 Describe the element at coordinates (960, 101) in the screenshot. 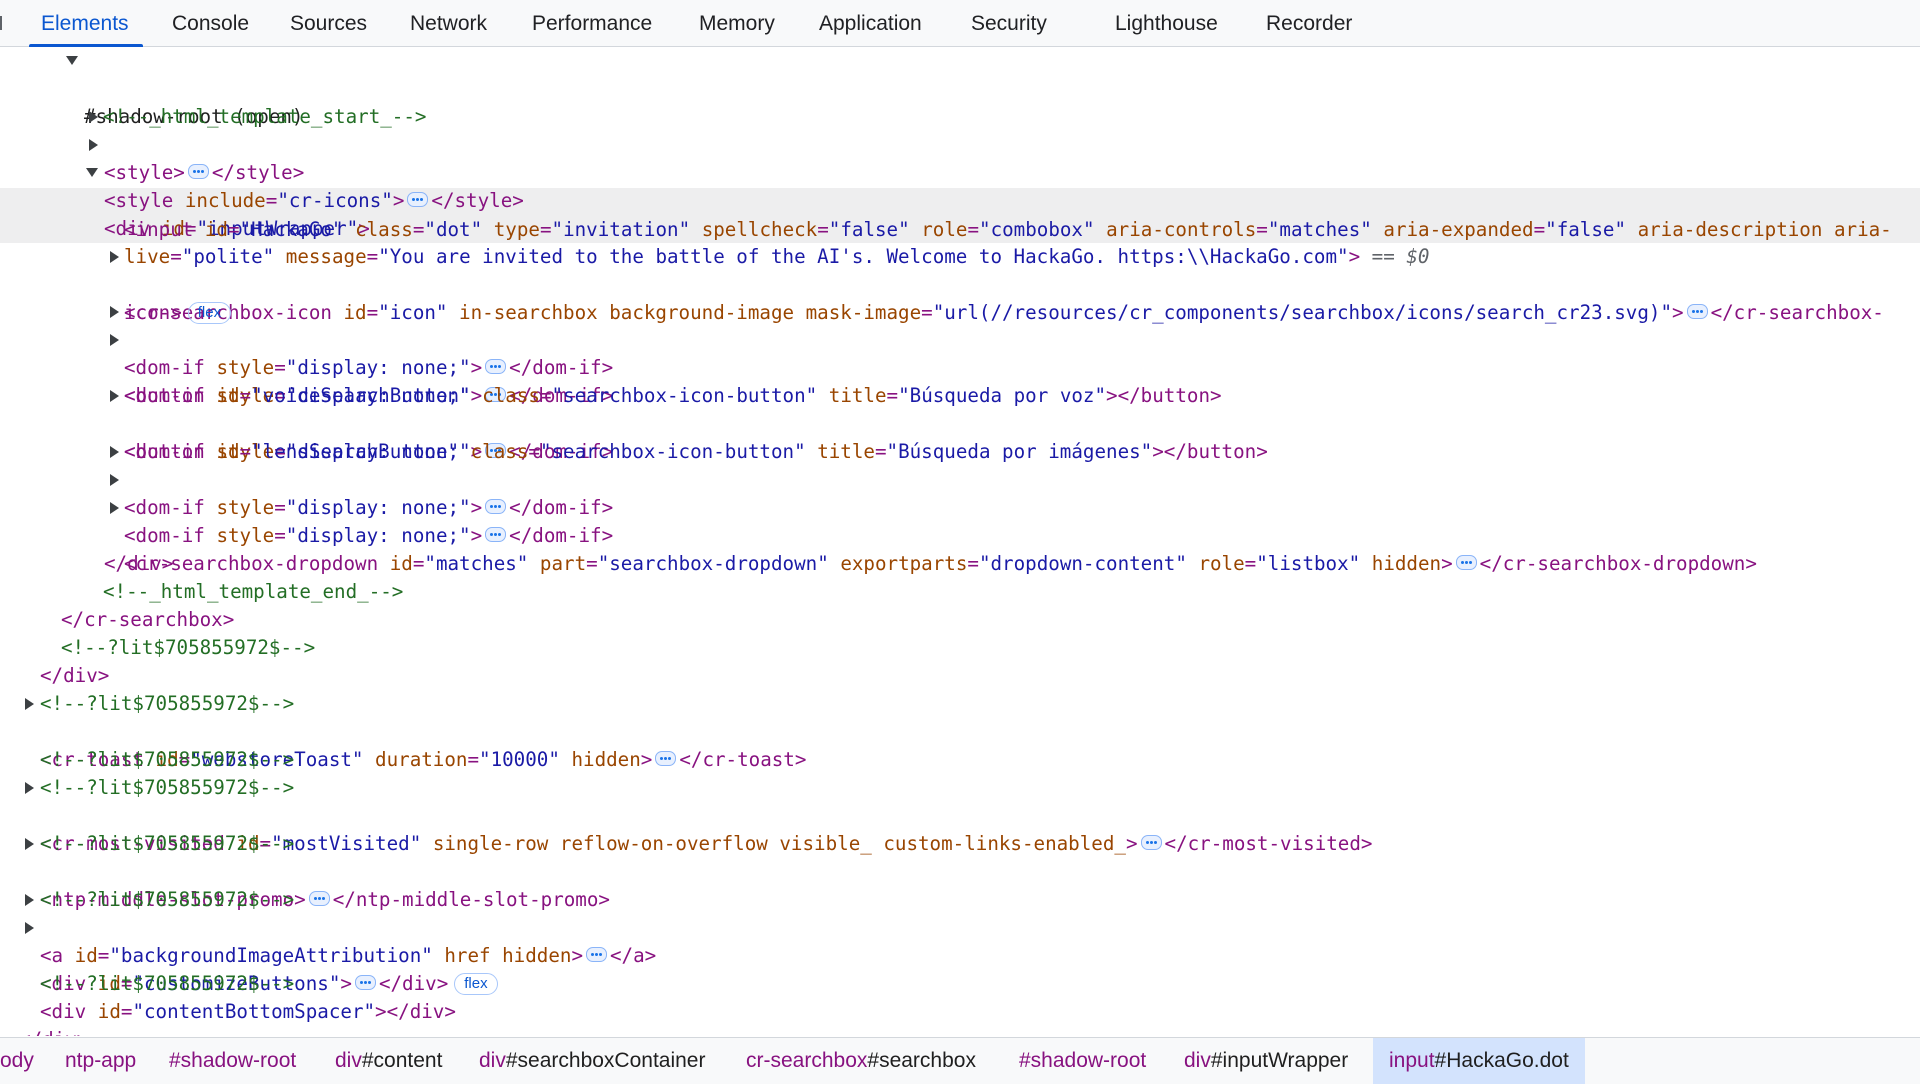

I see `tree-row-comment: <!--_html_template_start_-->` at that location.